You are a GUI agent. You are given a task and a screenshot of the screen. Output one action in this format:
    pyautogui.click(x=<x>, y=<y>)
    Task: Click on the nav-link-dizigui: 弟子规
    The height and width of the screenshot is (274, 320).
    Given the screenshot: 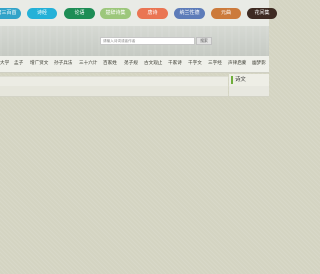 What is the action you would take?
    pyautogui.click(x=131, y=64)
    